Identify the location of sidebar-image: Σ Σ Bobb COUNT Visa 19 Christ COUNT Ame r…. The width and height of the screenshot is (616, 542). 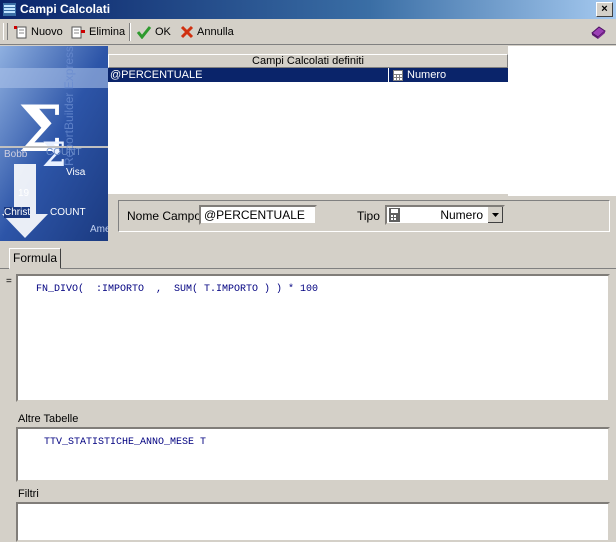
(54, 143).